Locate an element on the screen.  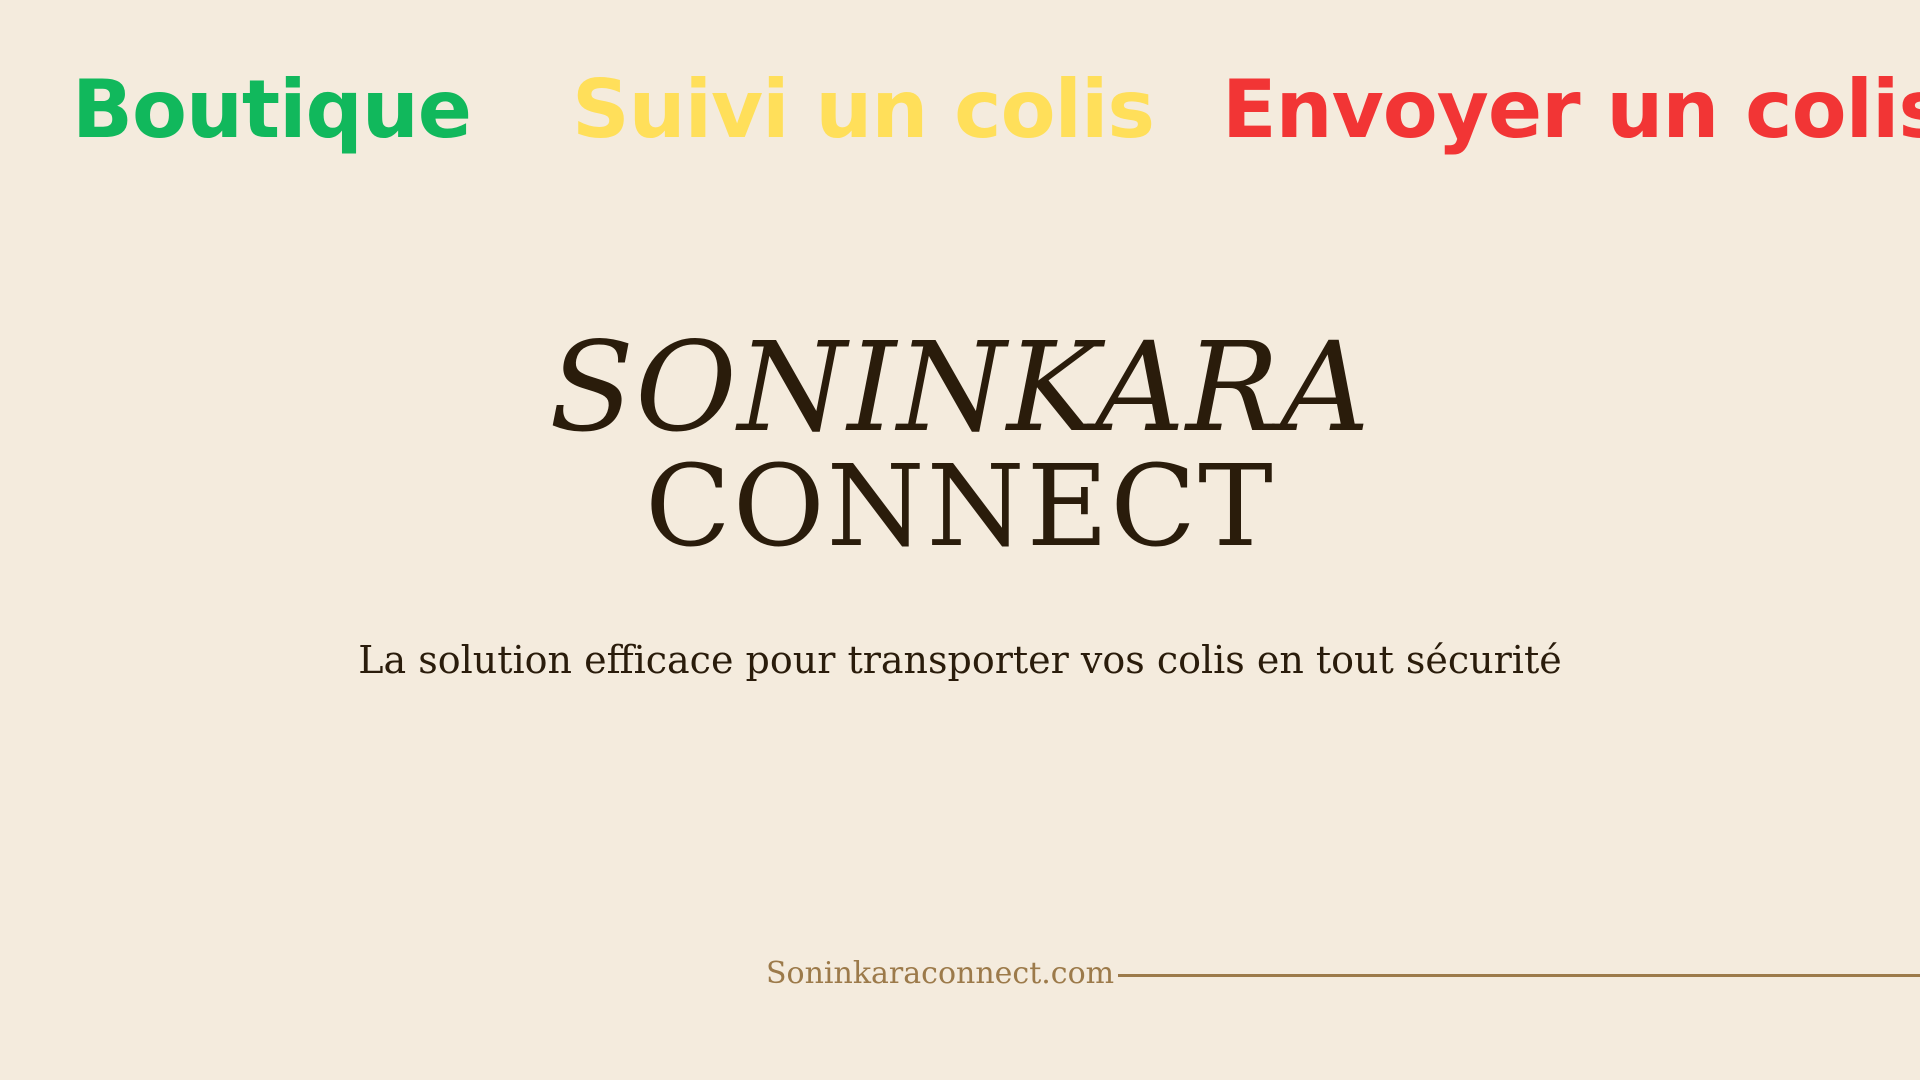
website-link: Soninkaraconnect.com is located at coordinates (940, 973).